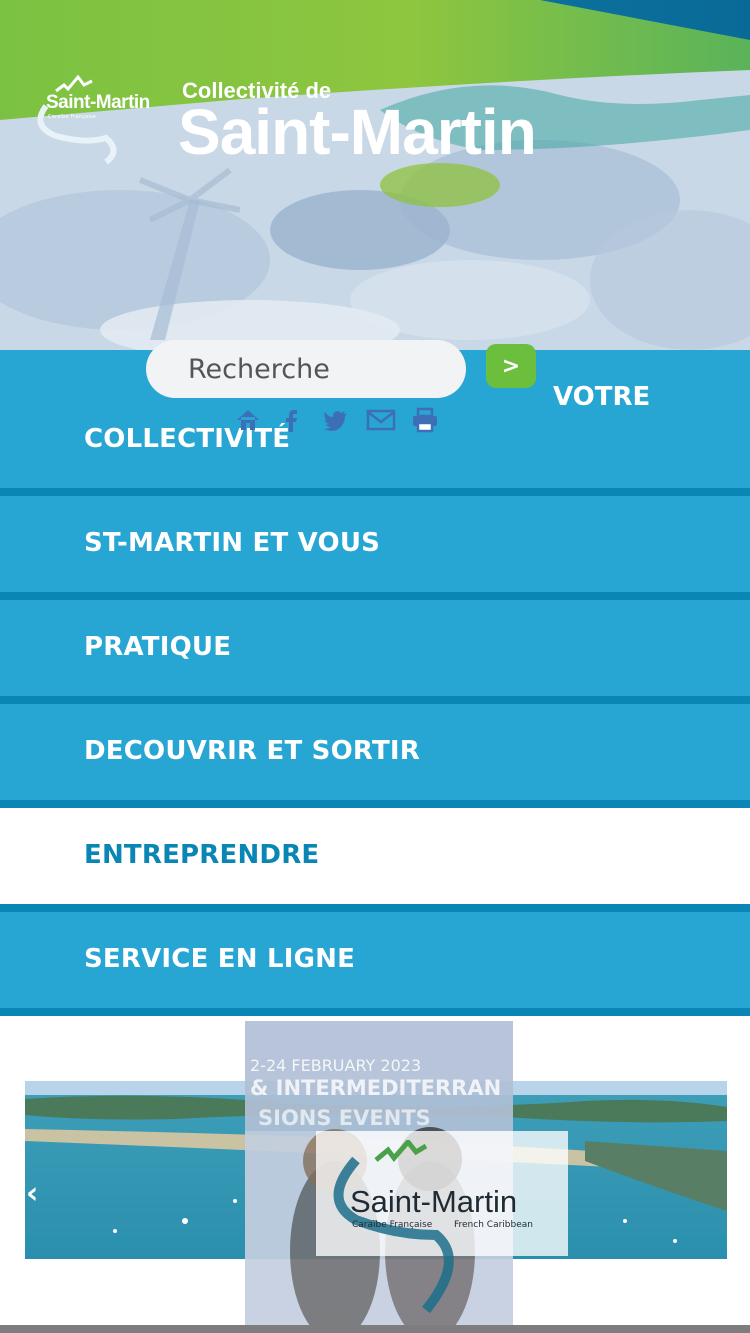 The width and height of the screenshot is (750, 1333). What do you see at coordinates (232, 543) in the screenshot?
I see `nav-item-label: ST-MARTIN ET VOUS` at bounding box center [232, 543].